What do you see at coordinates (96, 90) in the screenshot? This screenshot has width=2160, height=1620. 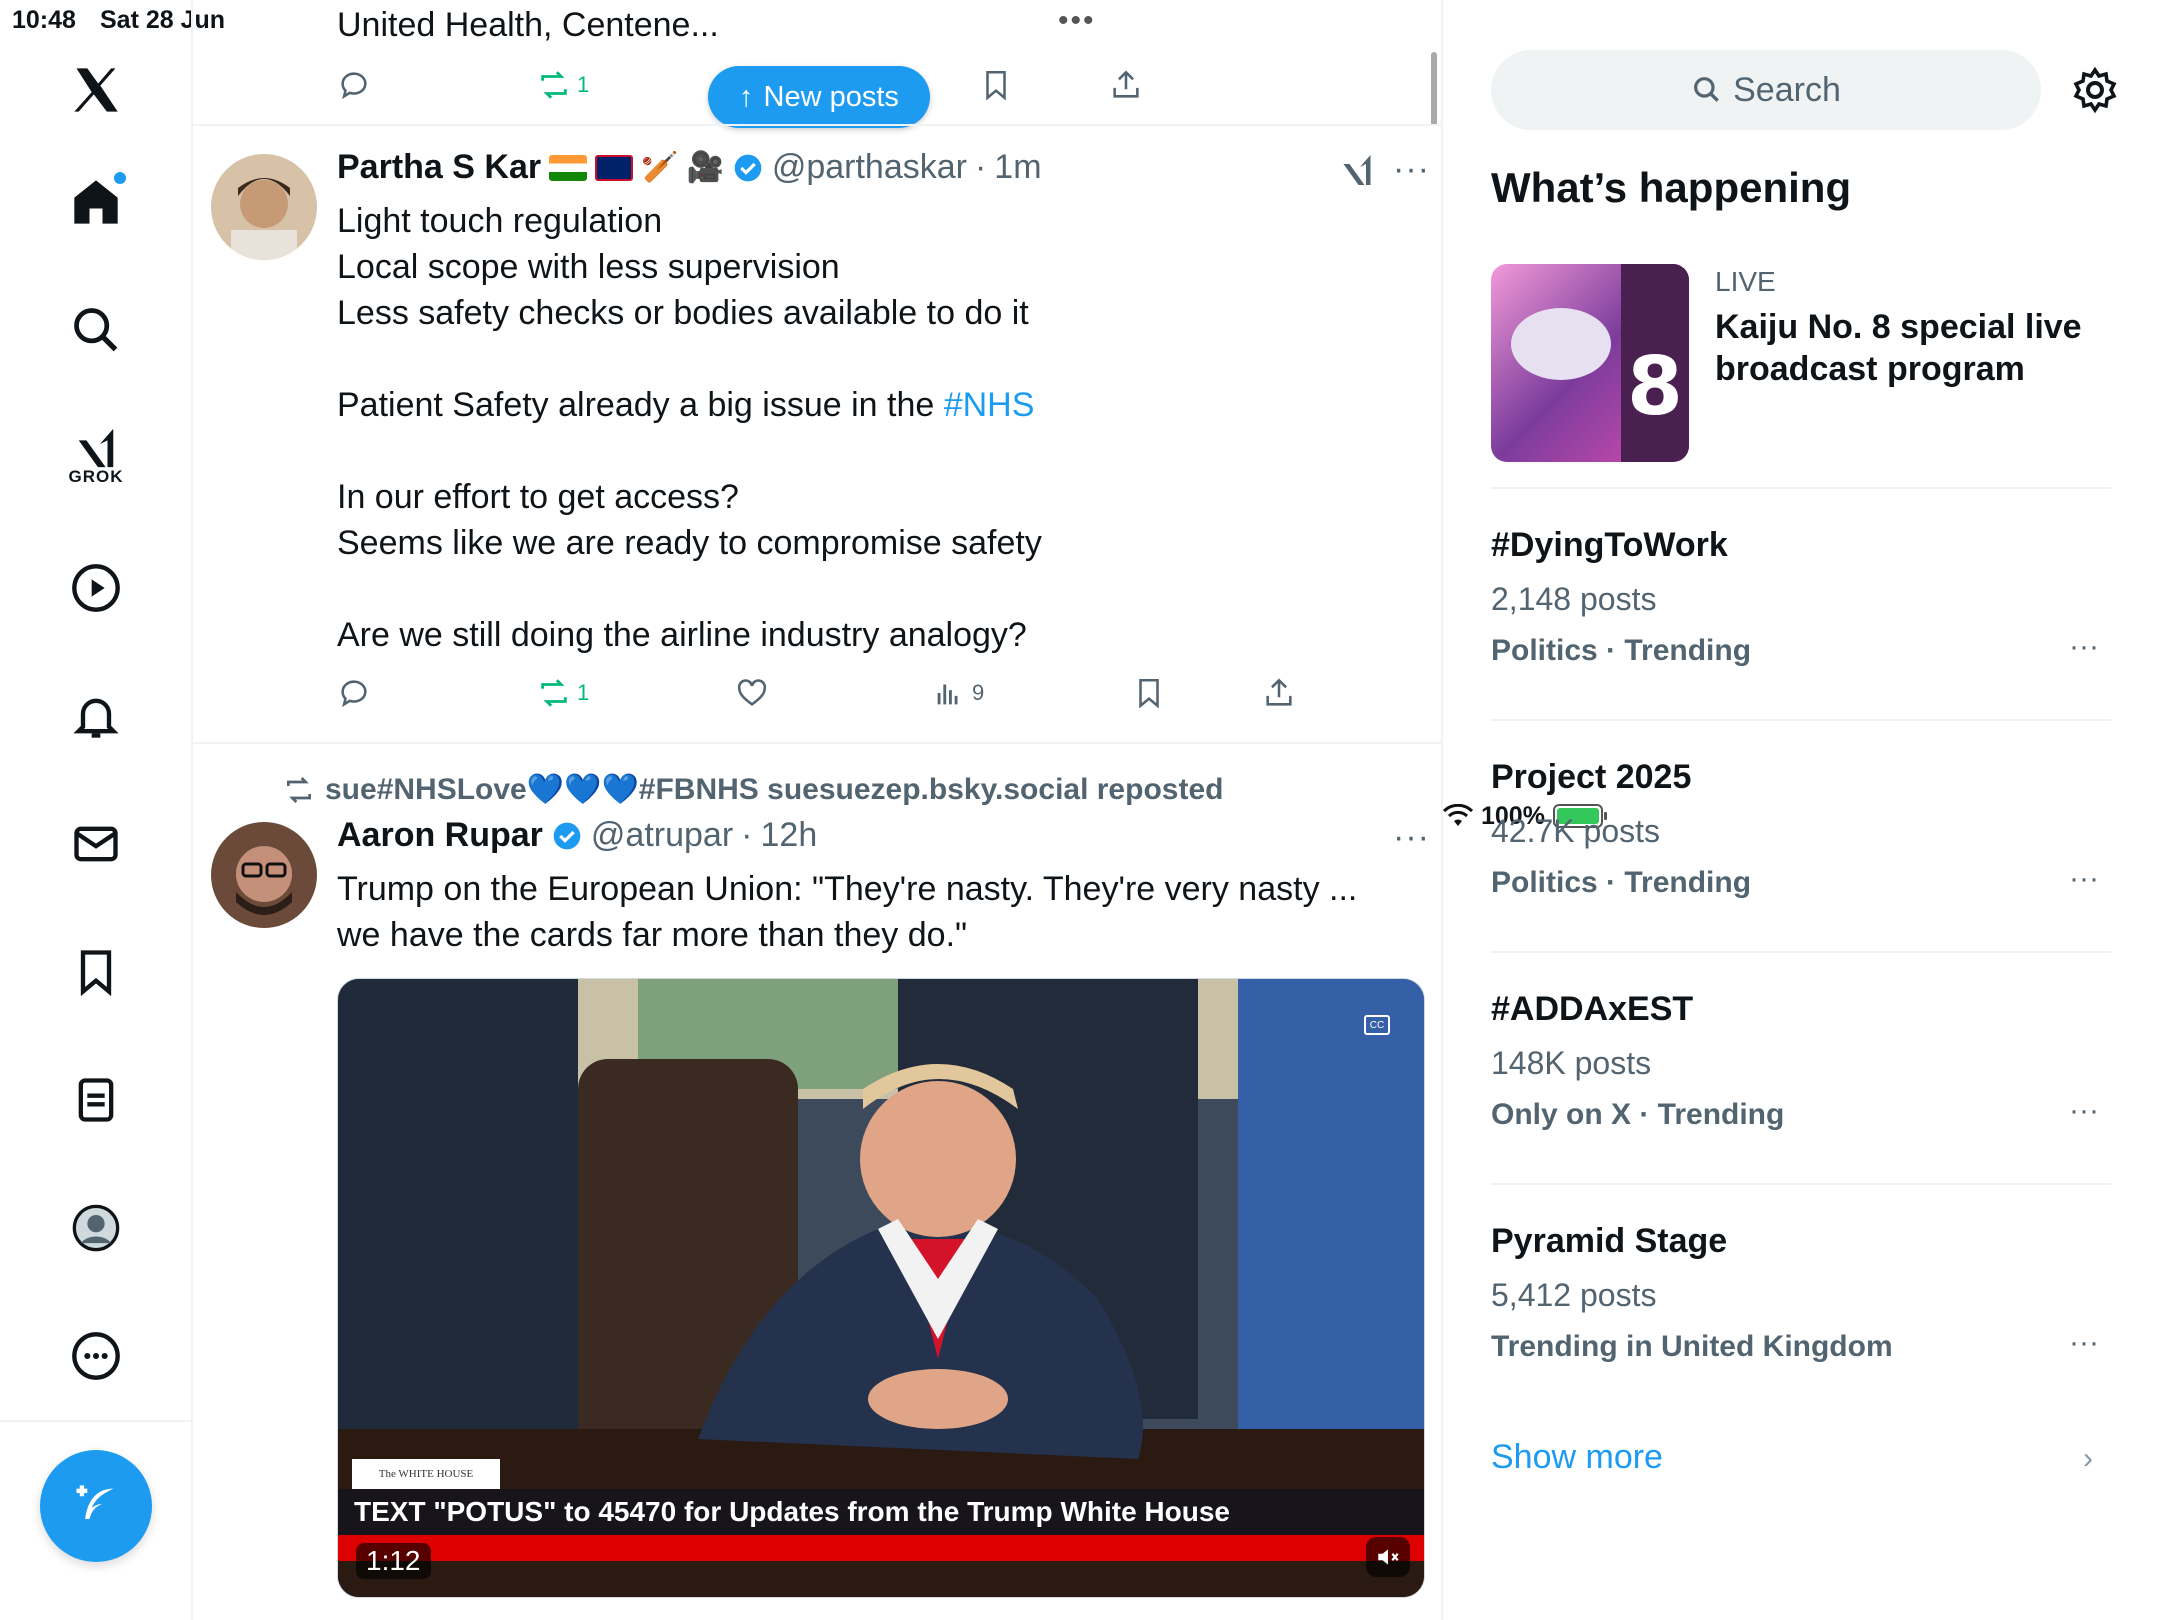 I see `x-logo-icon` at bounding box center [96, 90].